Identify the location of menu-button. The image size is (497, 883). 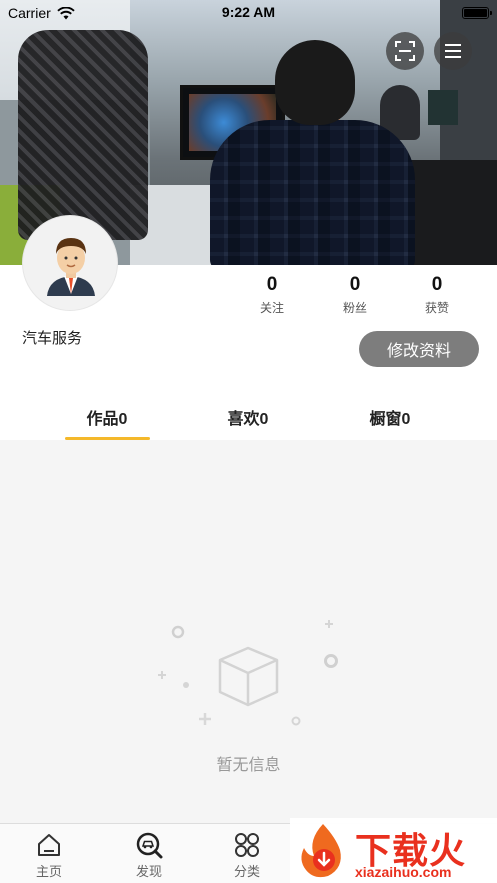
(453, 51).